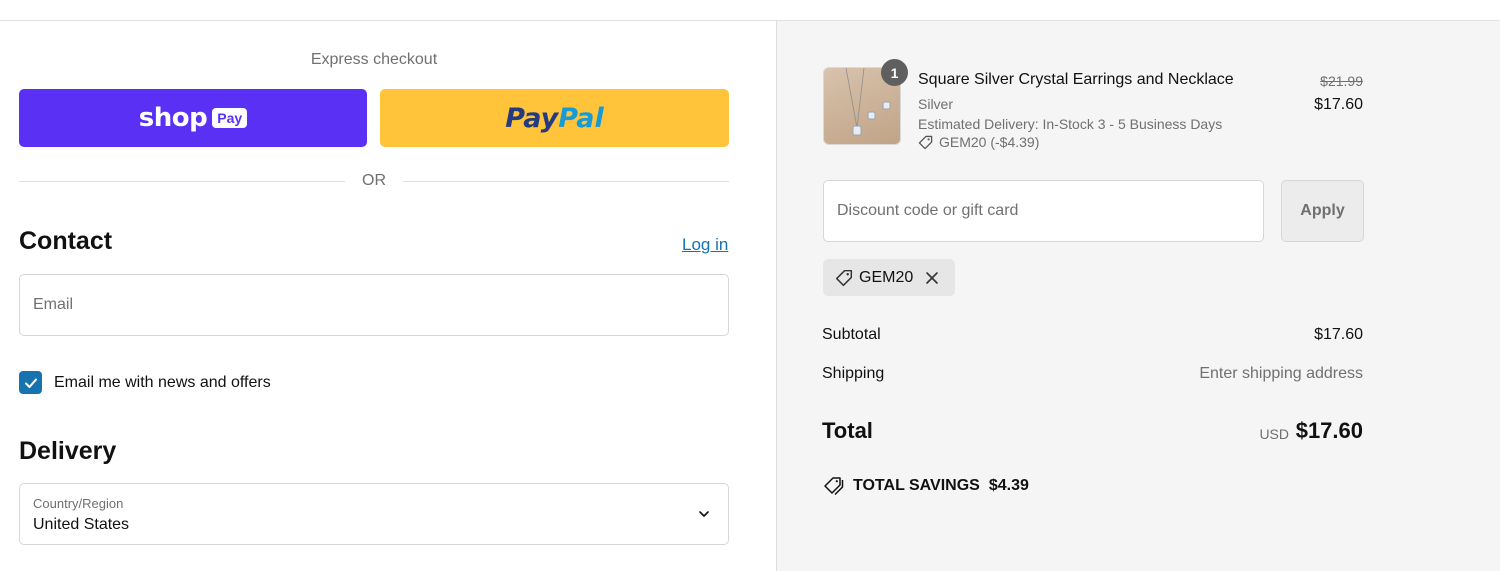  Describe the element at coordinates (374, 514) in the screenshot. I see `country-select: Country/Region United States` at that location.